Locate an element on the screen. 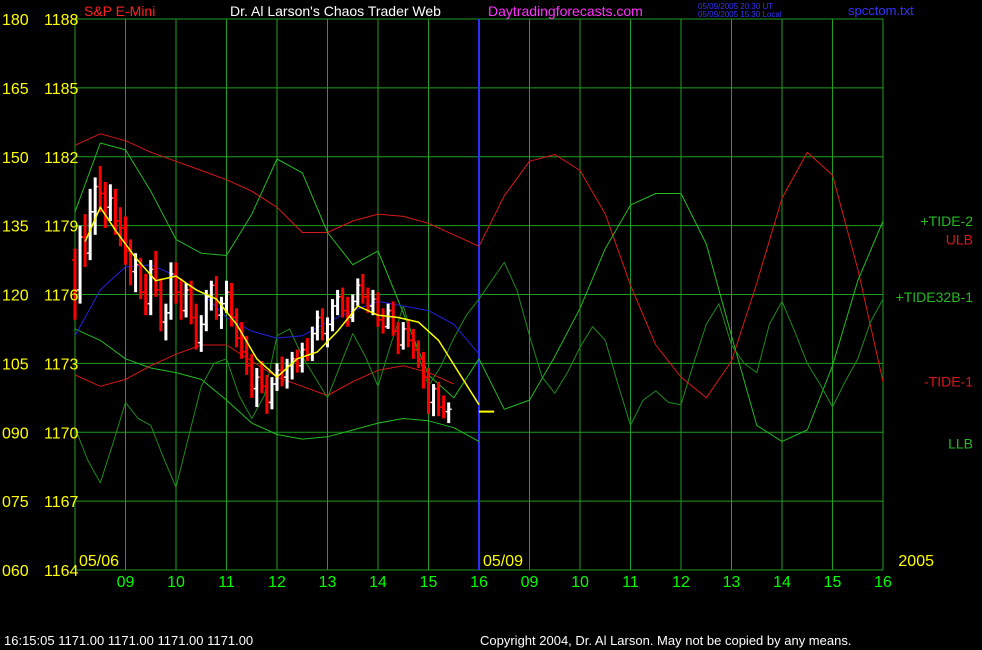 The image size is (982, 650). price-tick-label: 1173 is located at coordinates (61, 364).